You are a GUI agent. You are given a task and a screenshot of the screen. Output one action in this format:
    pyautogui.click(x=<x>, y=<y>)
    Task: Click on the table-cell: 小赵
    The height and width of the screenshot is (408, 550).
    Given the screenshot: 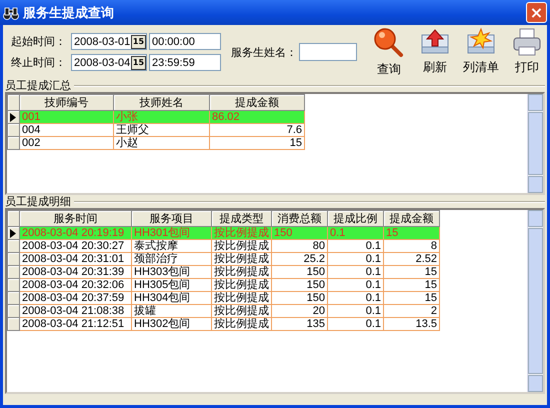 What is the action you would take?
    pyautogui.click(x=162, y=143)
    